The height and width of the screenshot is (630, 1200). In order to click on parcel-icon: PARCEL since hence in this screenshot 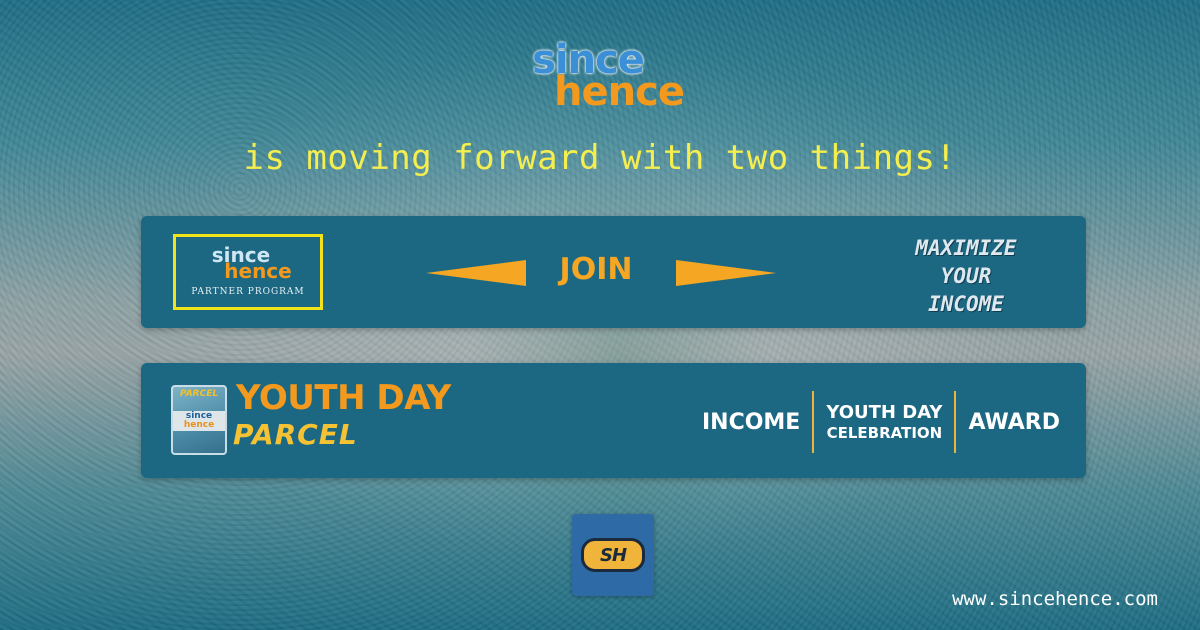, I will do `click(199, 420)`.